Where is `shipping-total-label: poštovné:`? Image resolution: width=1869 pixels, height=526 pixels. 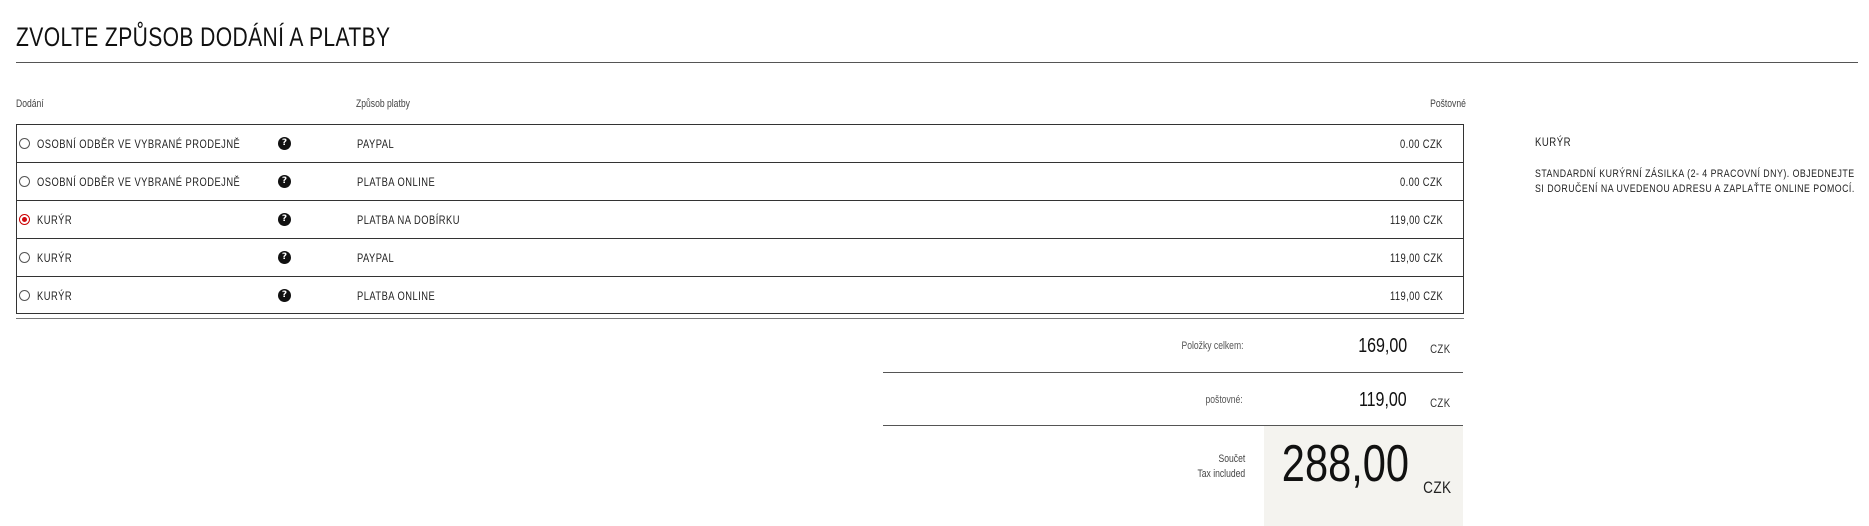
shipping-total-label: poštovné: is located at coordinates (1224, 400).